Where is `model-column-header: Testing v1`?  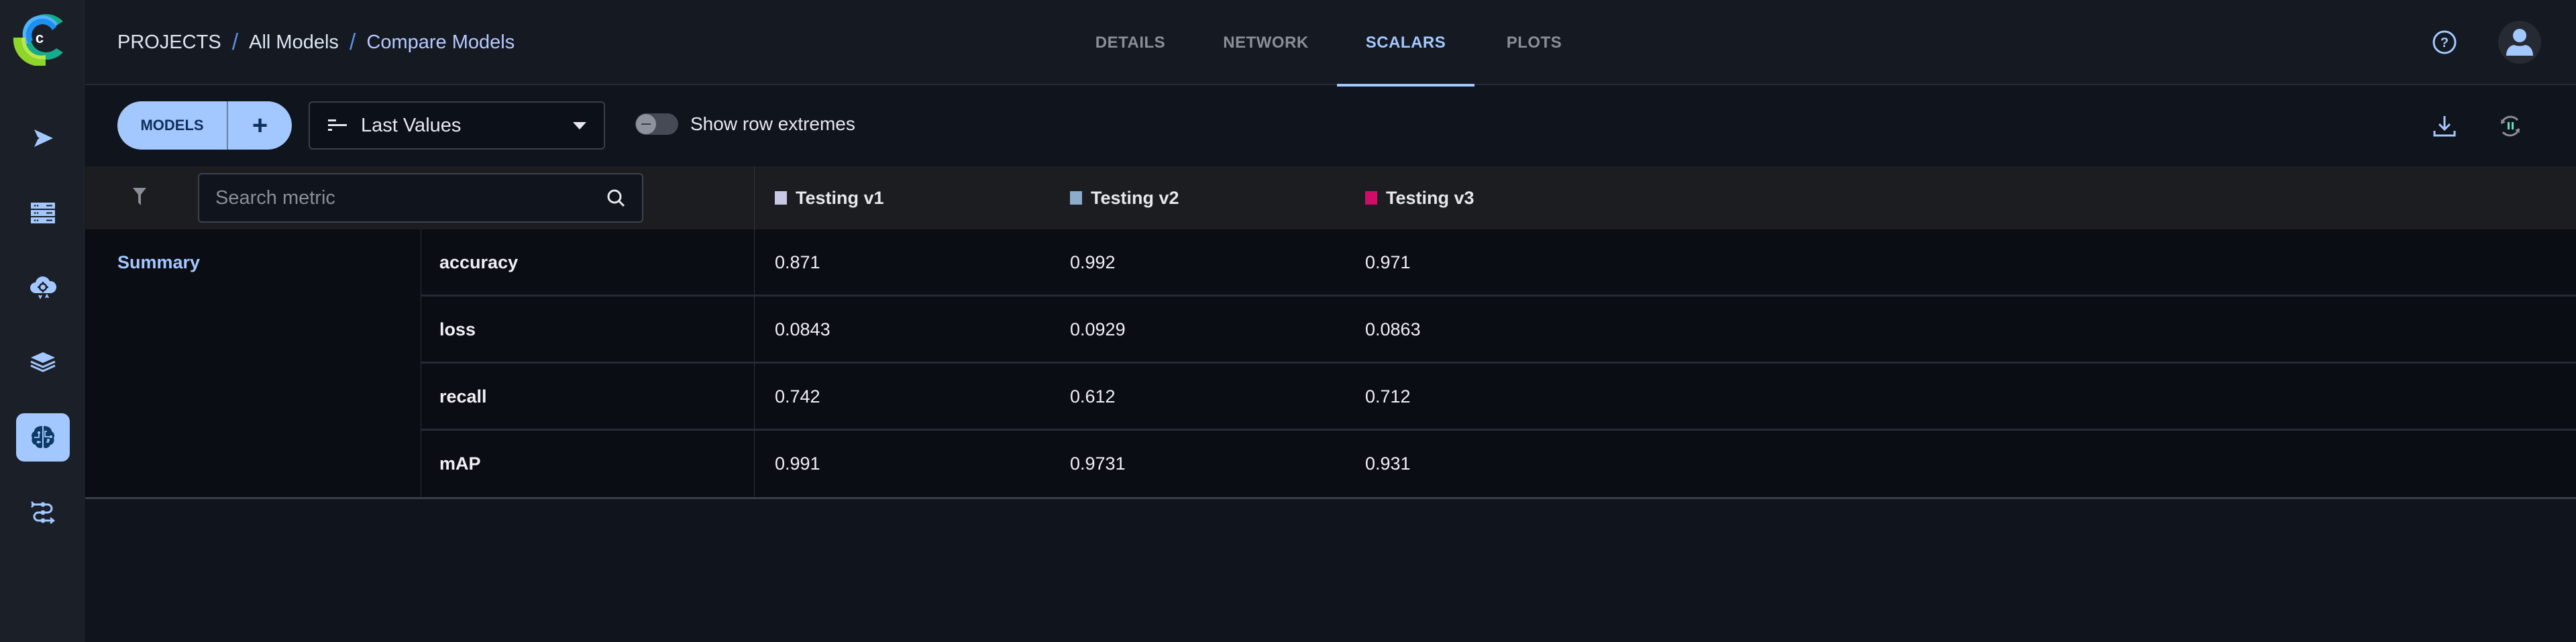
model-column-header: Testing v1 is located at coordinates (829, 198).